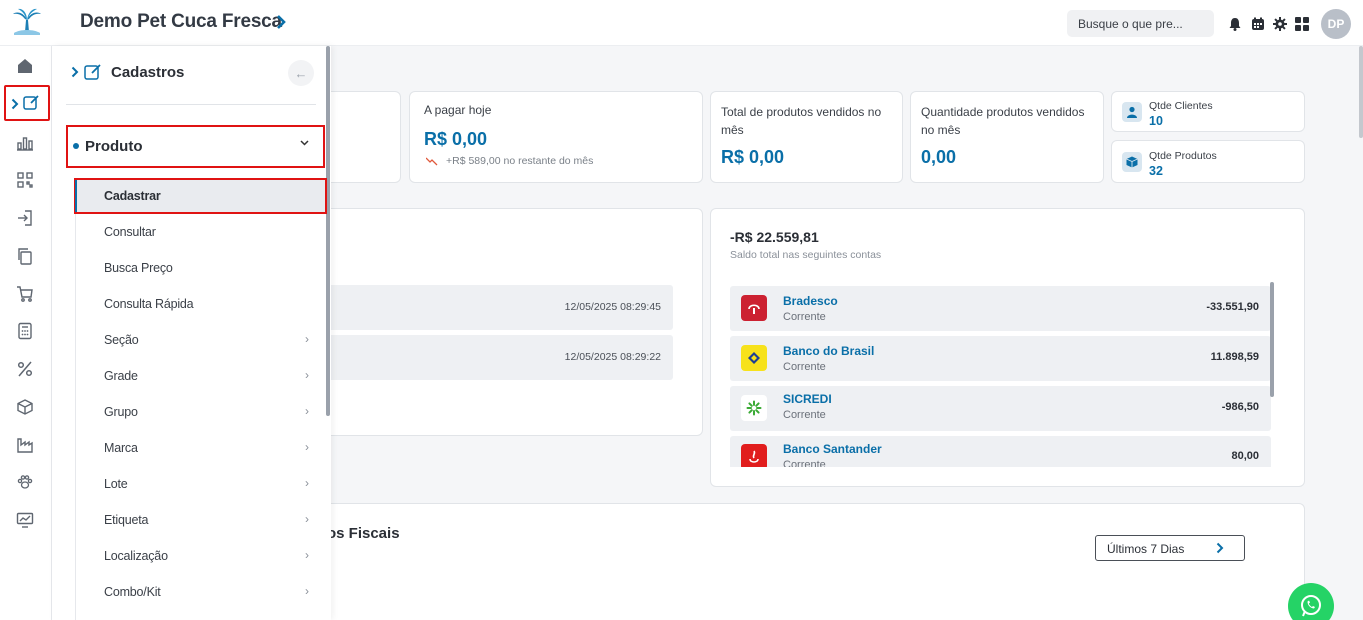  I want to click on account-value: -33.551,90, so click(1232, 307).